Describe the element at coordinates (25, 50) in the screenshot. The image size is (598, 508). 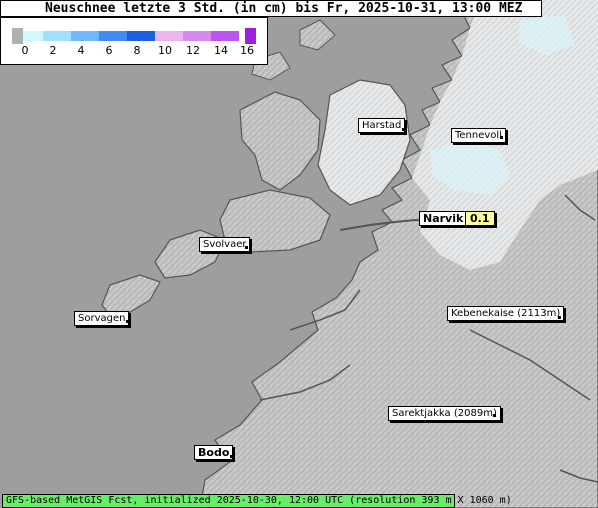
I see `legend-tick: 0` at that location.